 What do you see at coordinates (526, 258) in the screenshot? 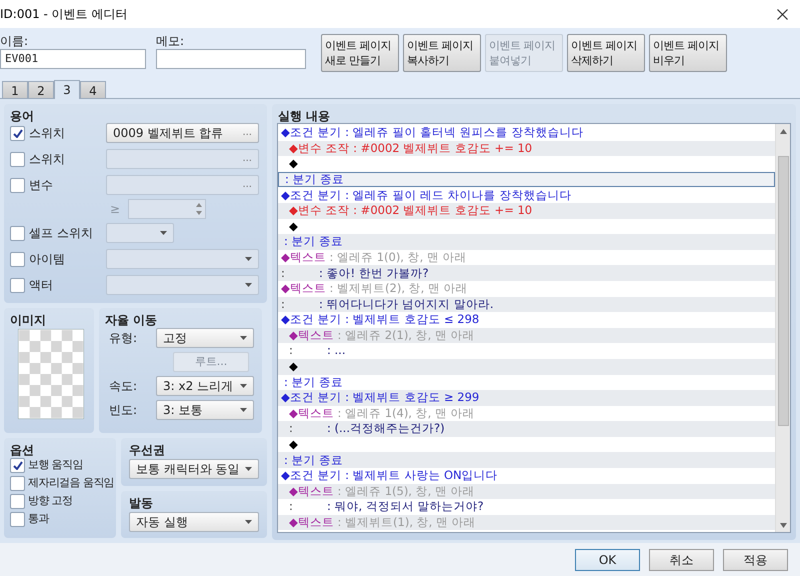
I see `command-row: ◆텍스트 : 엘레쥬 1(0), 창, 맨 아래` at bounding box center [526, 258].